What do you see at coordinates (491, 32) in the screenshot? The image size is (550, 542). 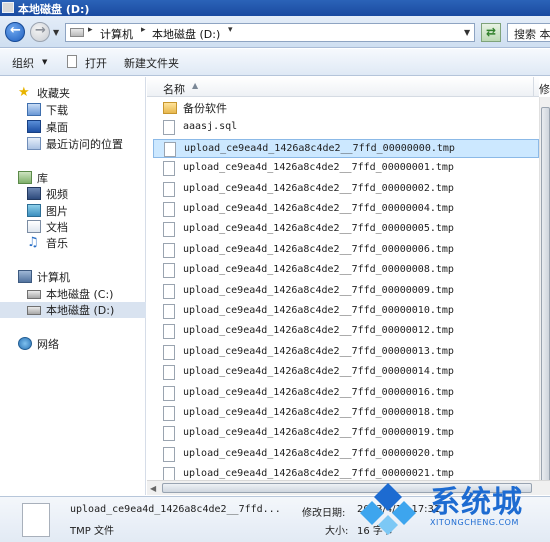 I see `refresh-button: ⇄` at bounding box center [491, 32].